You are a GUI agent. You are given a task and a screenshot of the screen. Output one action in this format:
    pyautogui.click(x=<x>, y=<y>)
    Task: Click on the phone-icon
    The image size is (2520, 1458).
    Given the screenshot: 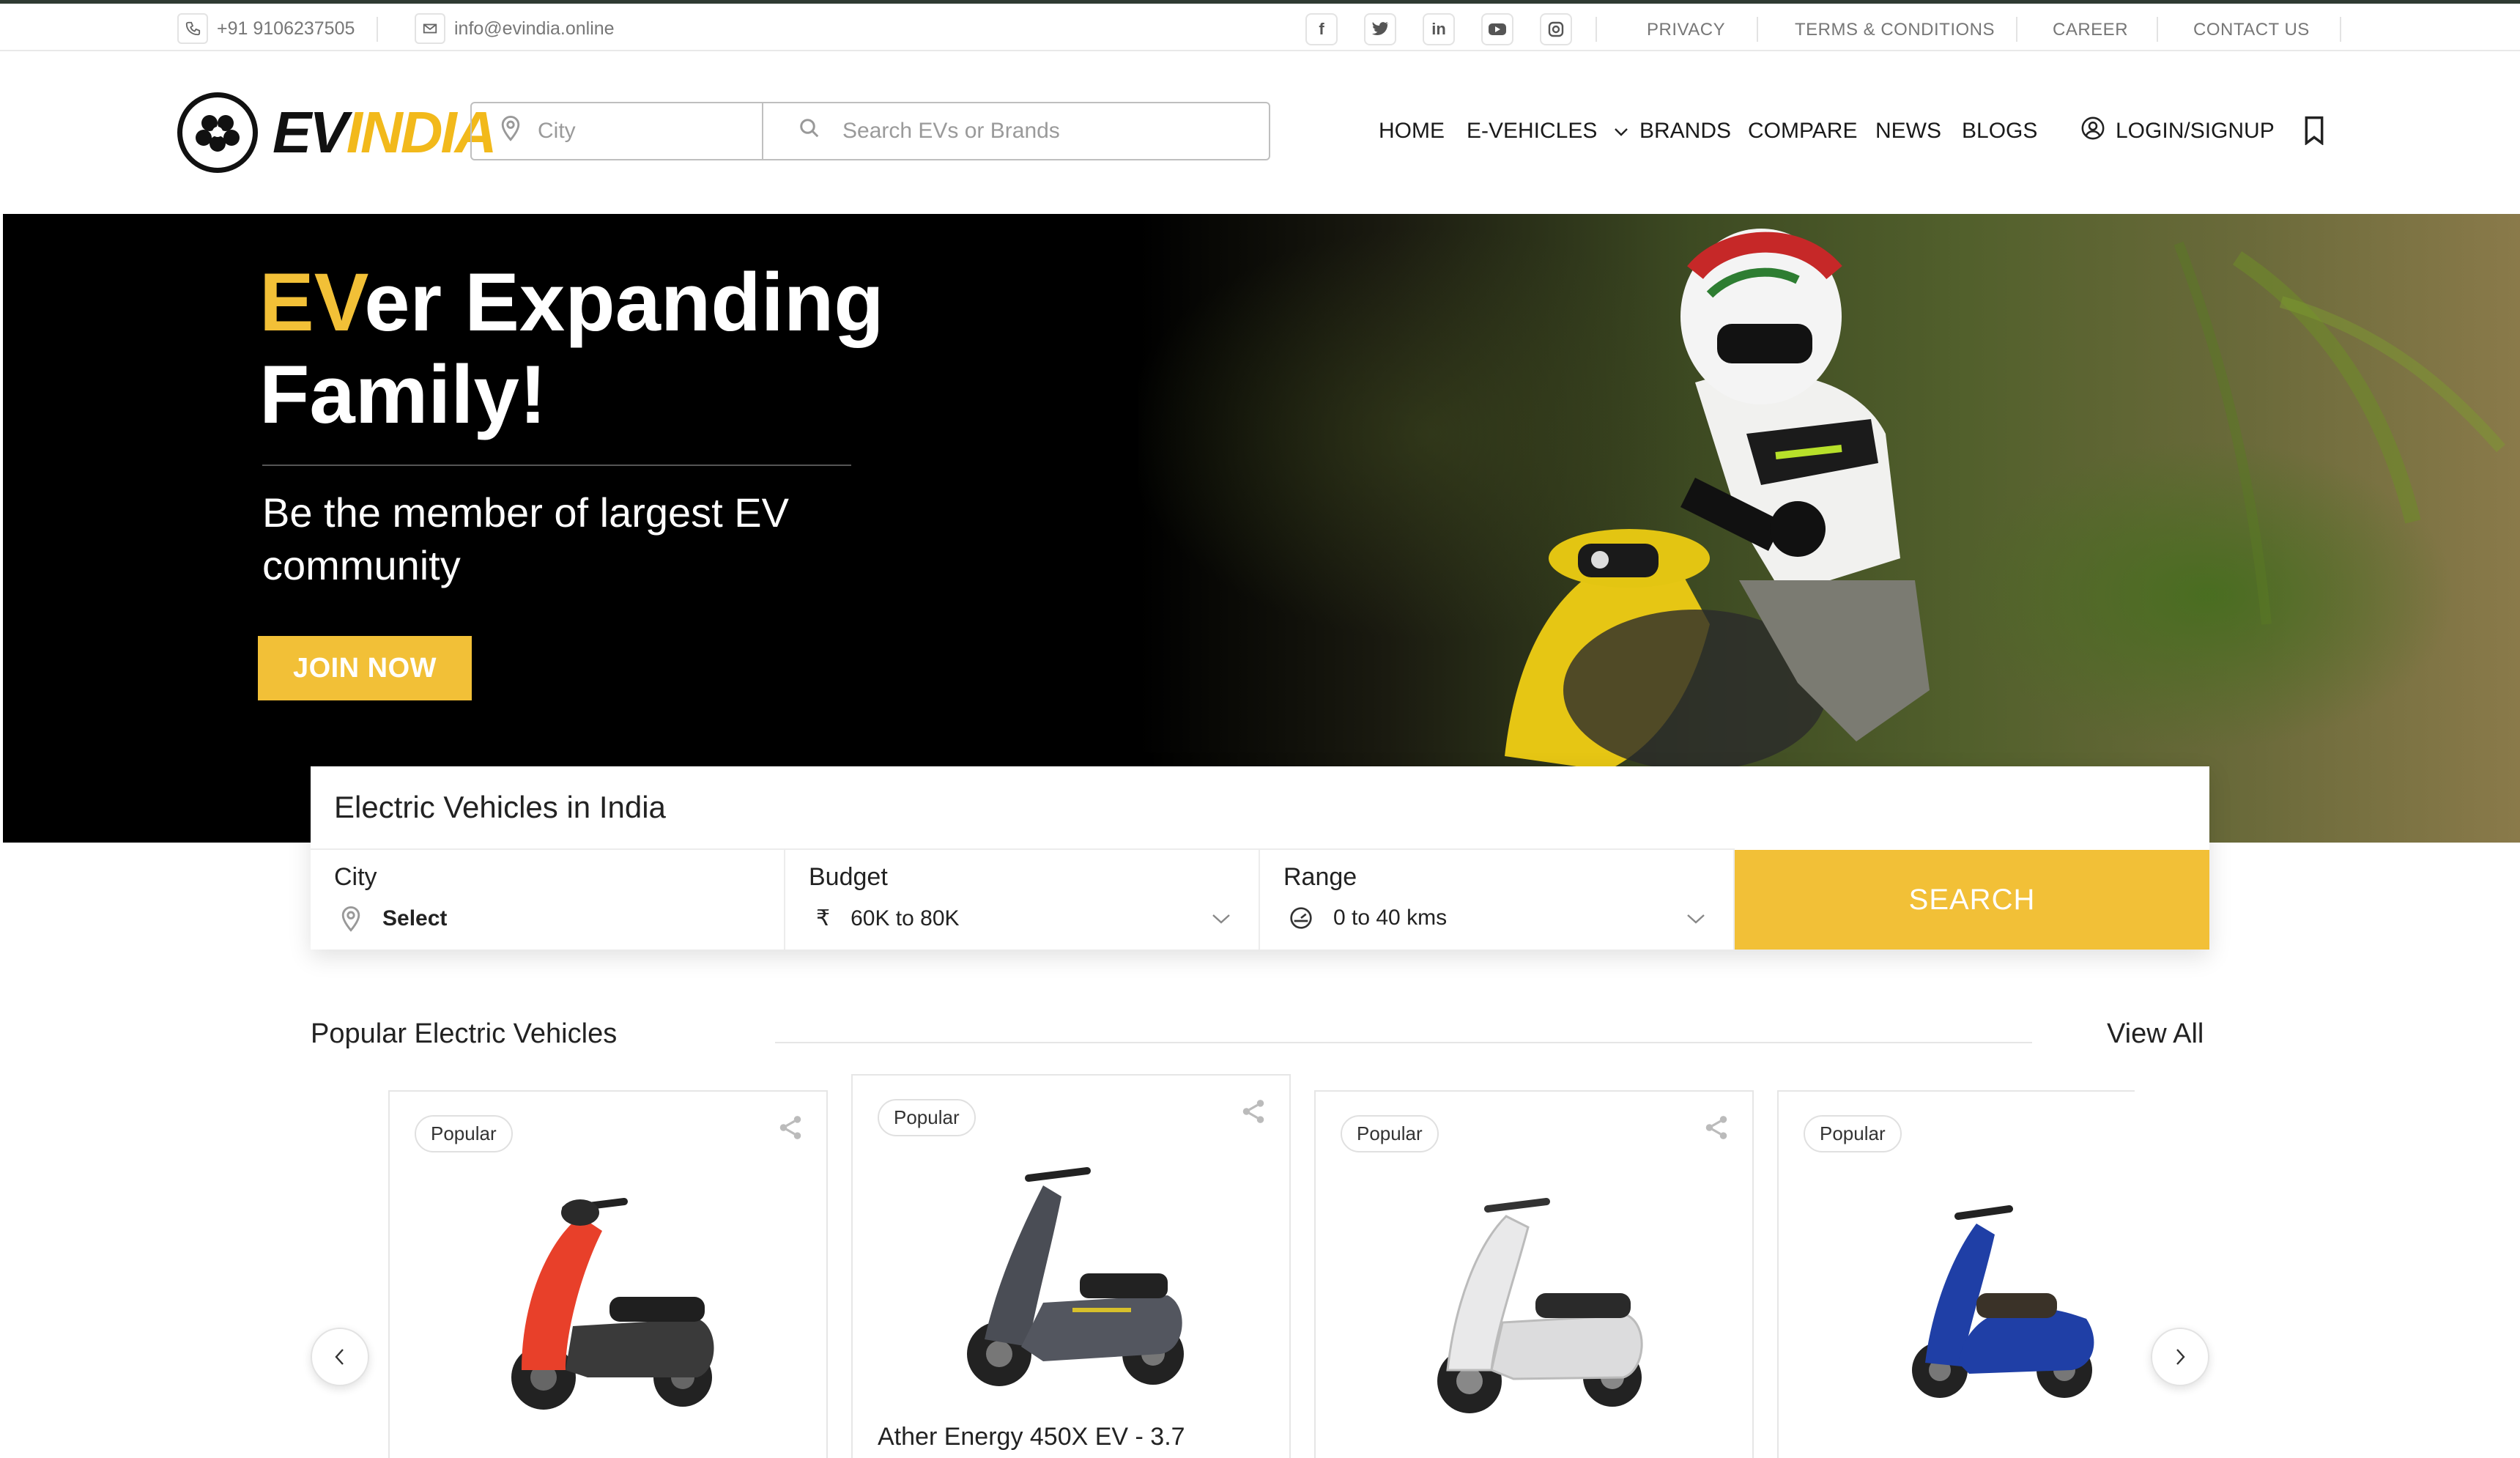 What is the action you would take?
    pyautogui.click(x=192, y=29)
    